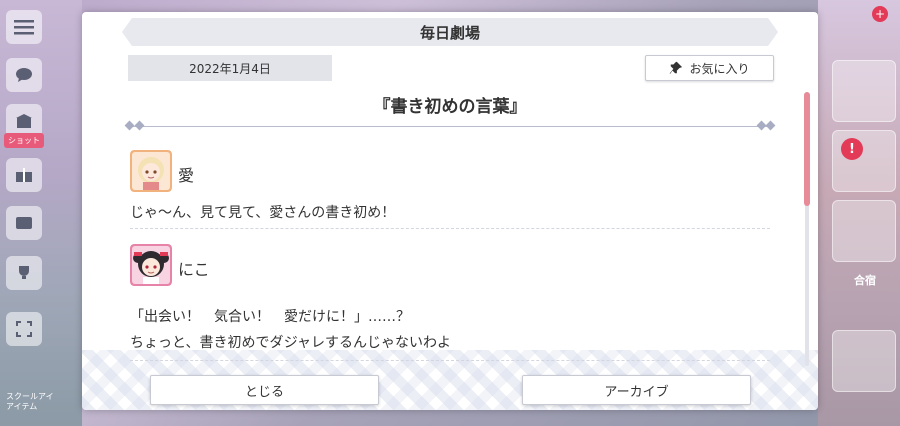  I want to click on title-divider, so click(450, 126).